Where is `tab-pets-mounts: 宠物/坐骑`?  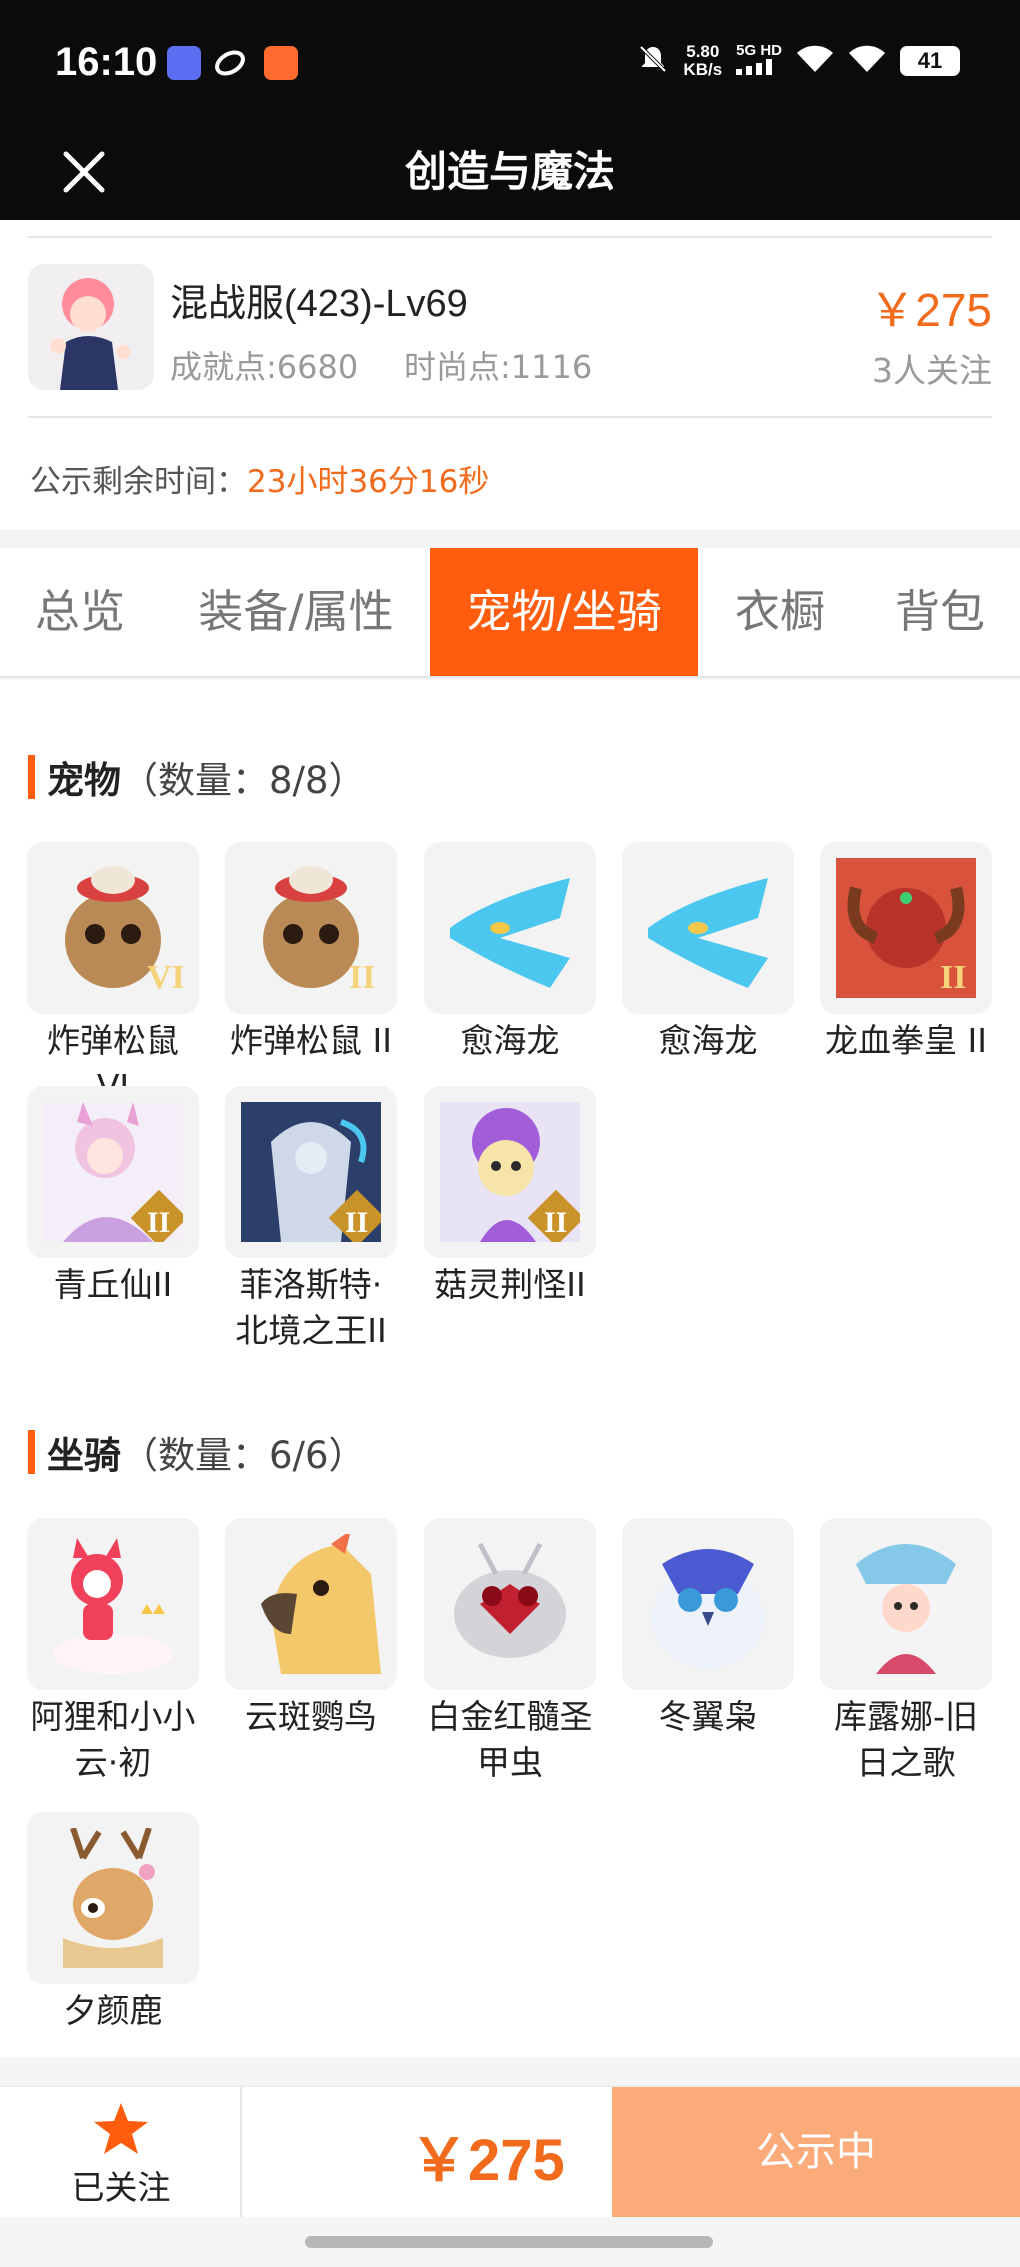 tab-pets-mounts: 宠物/坐骑 is located at coordinates (564, 612).